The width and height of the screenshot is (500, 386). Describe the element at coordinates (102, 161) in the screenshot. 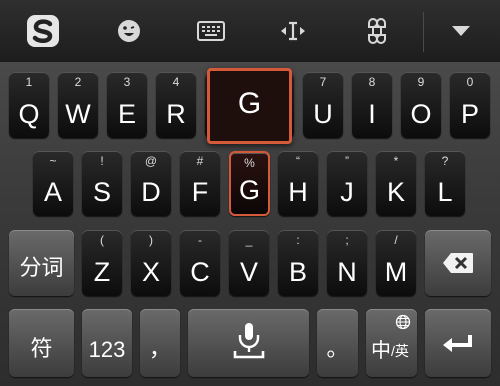

I see `key-sub-label: !` at that location.